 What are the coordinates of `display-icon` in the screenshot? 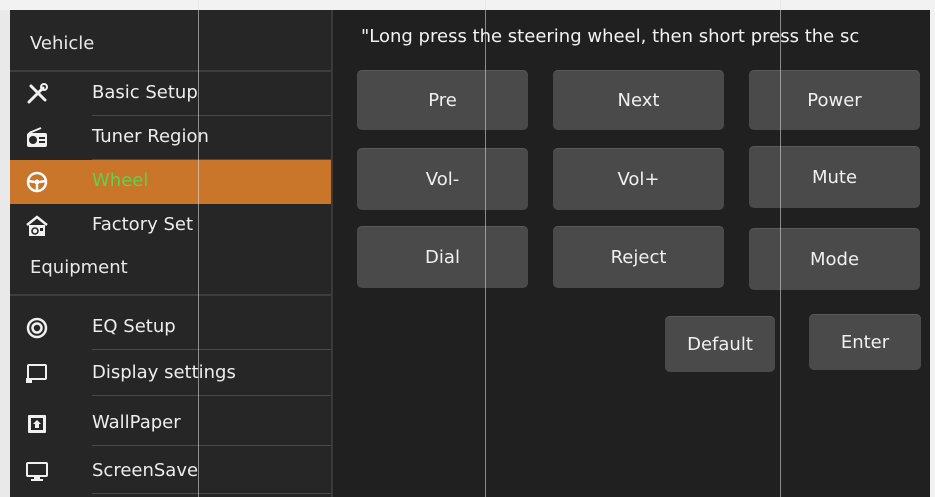 It's located at (37, 374).